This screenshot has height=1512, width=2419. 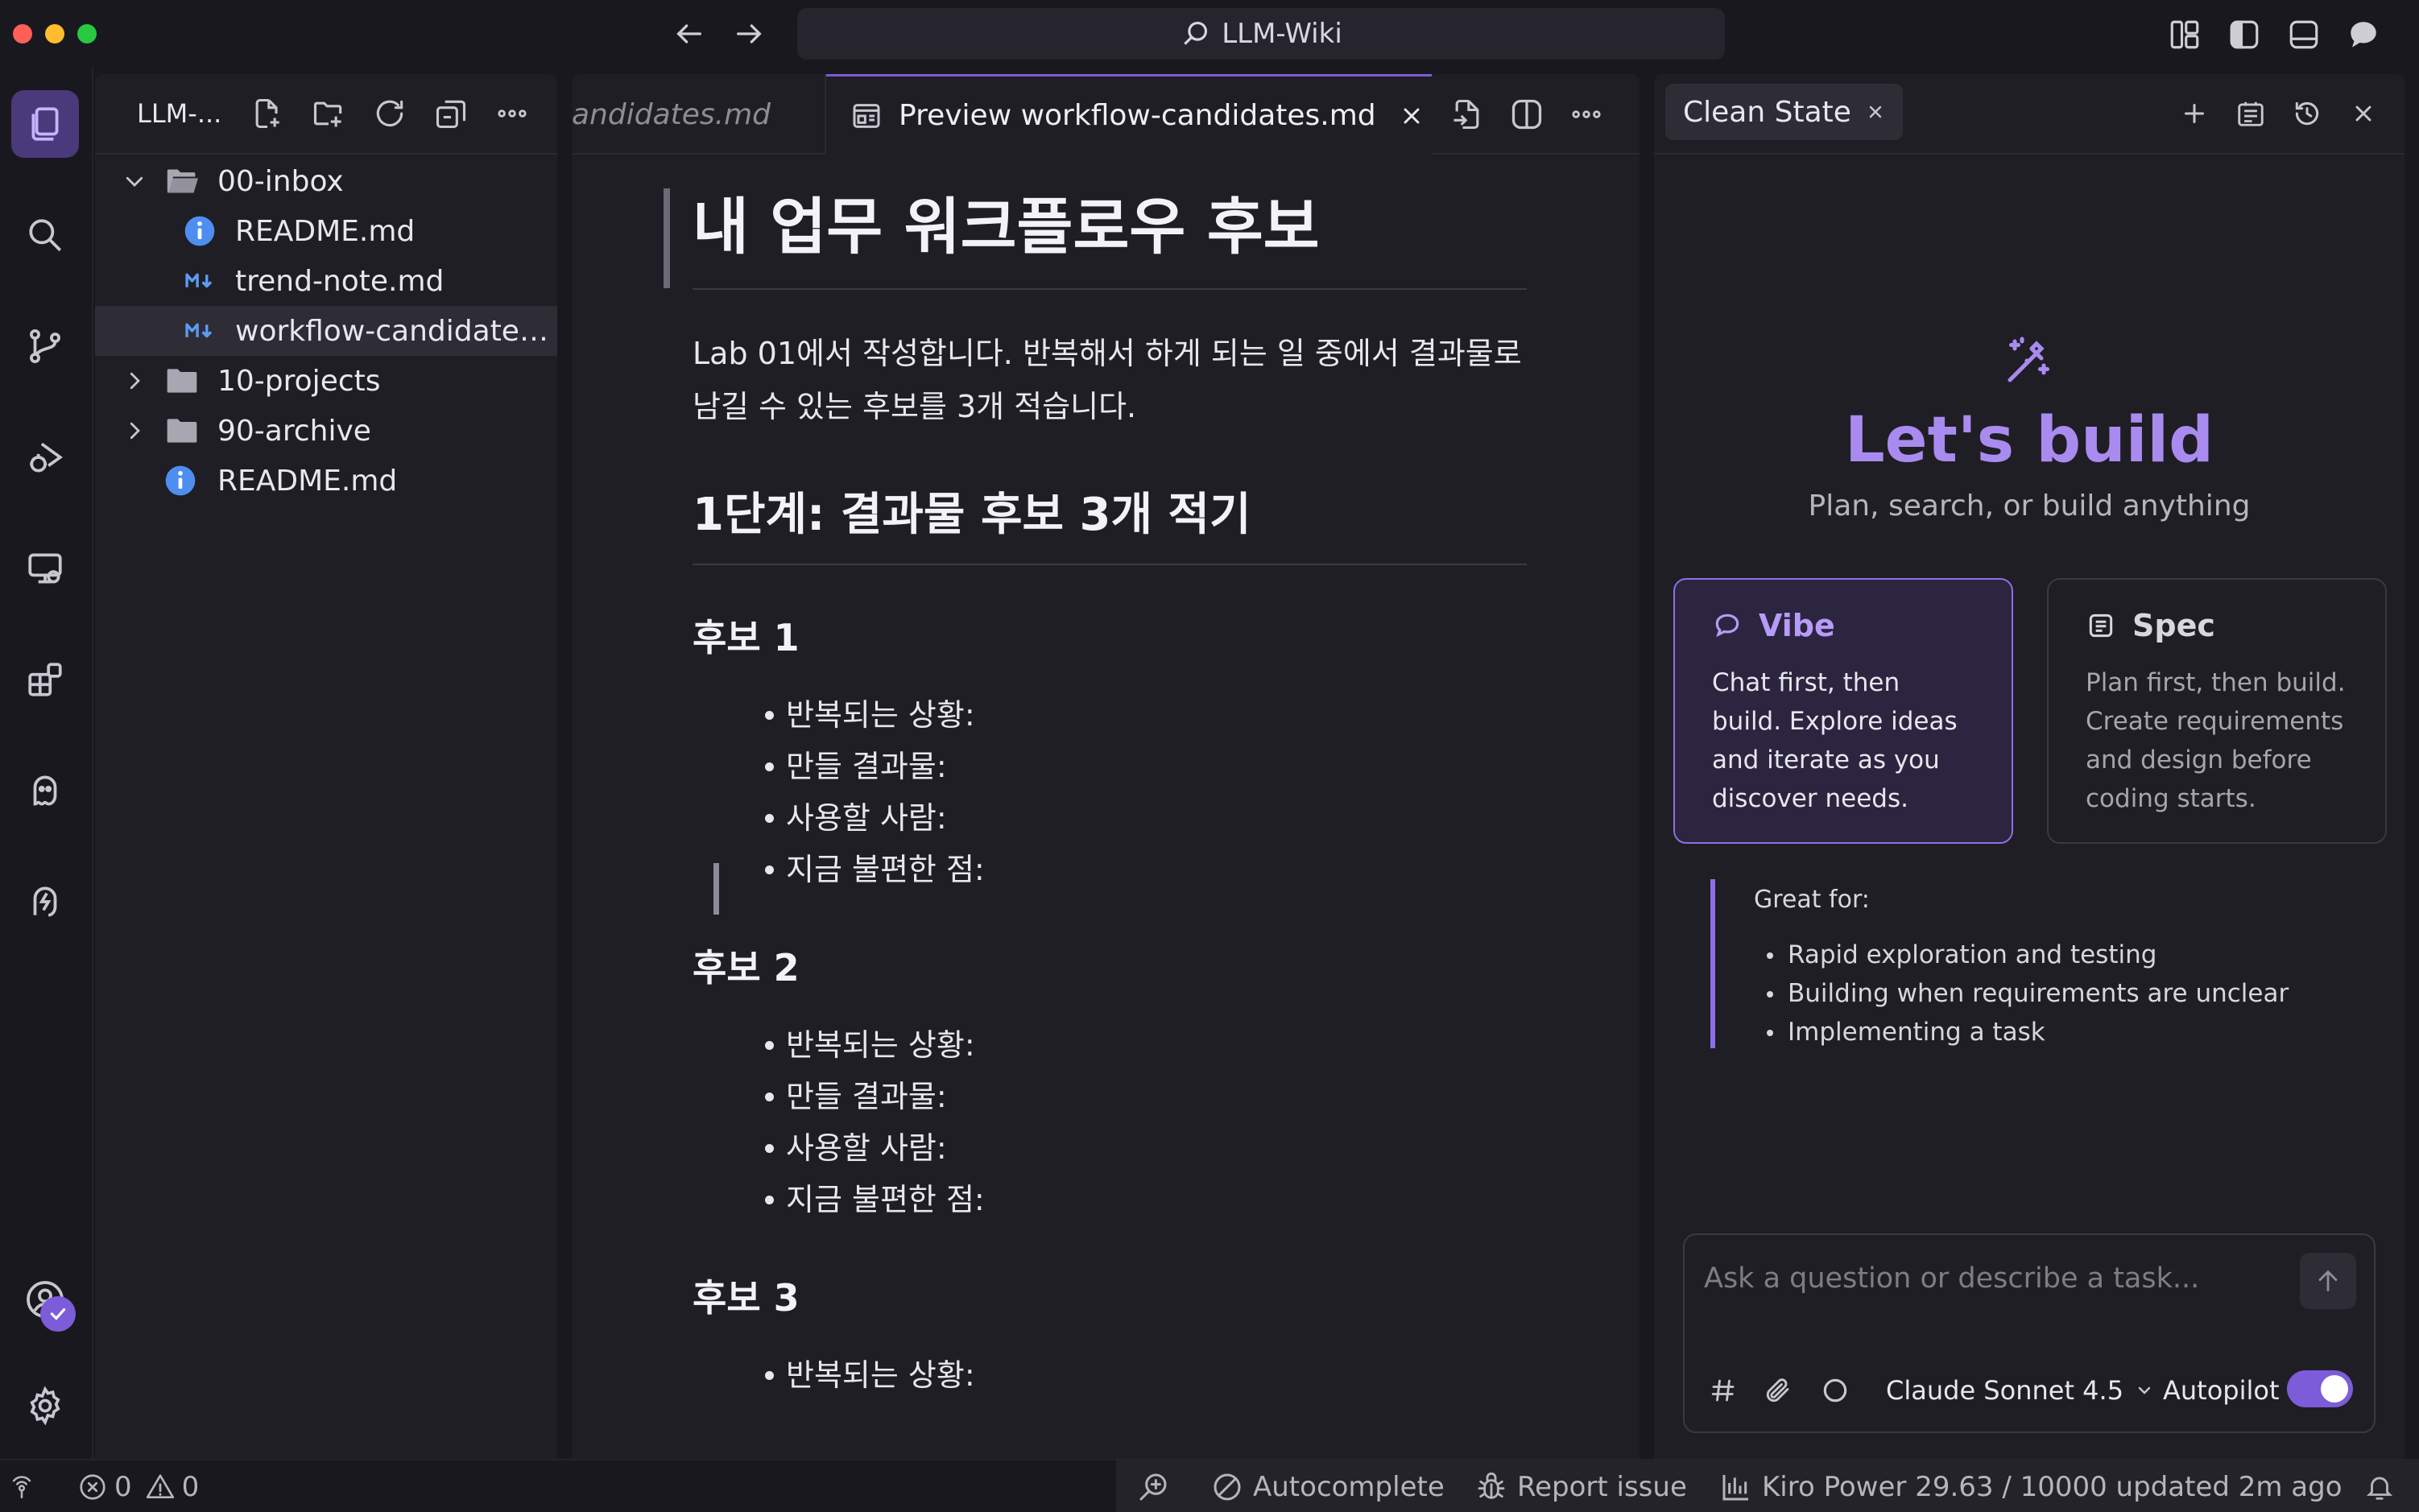 I want to click on tab-workflow-candidates-md: andidates.md, so click(x=699, y=115).